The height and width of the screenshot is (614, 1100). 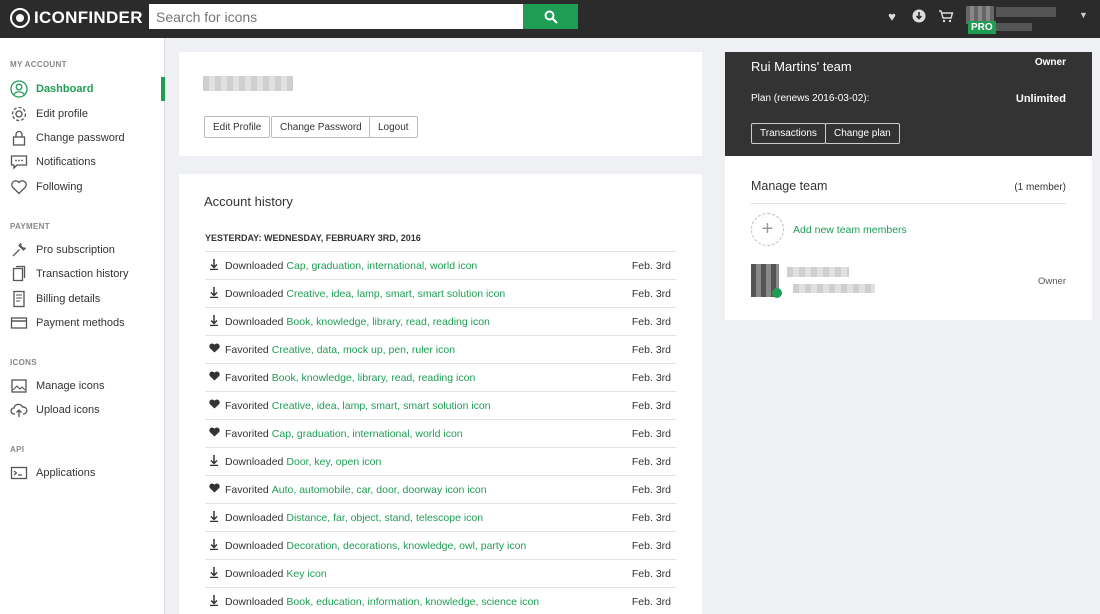 What do you see at coordinates (19, 299) in the screenshot?
I see `invoice-icon` at bounding box center [19, 299].